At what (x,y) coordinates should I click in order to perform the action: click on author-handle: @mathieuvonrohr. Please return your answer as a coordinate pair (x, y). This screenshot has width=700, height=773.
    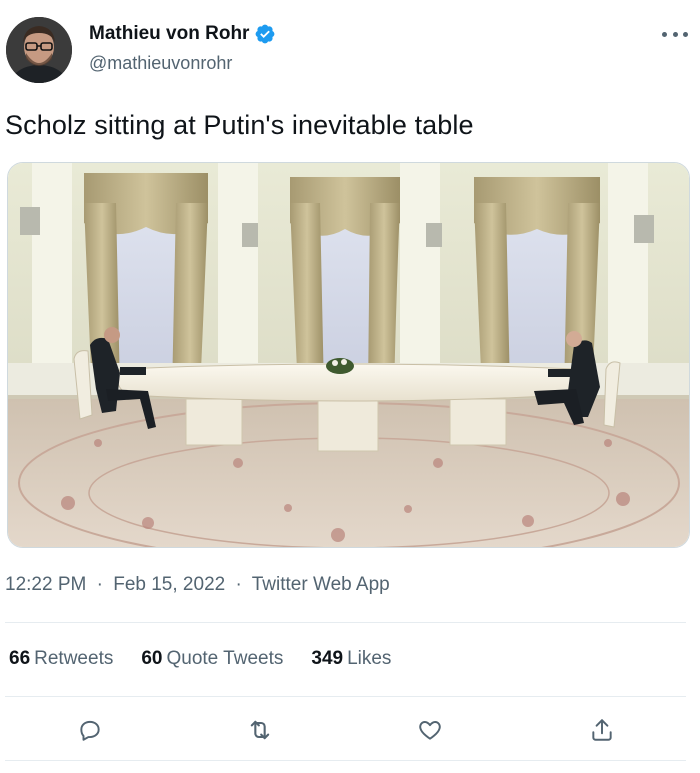
    Looking at the image, I should click on (160, 63).